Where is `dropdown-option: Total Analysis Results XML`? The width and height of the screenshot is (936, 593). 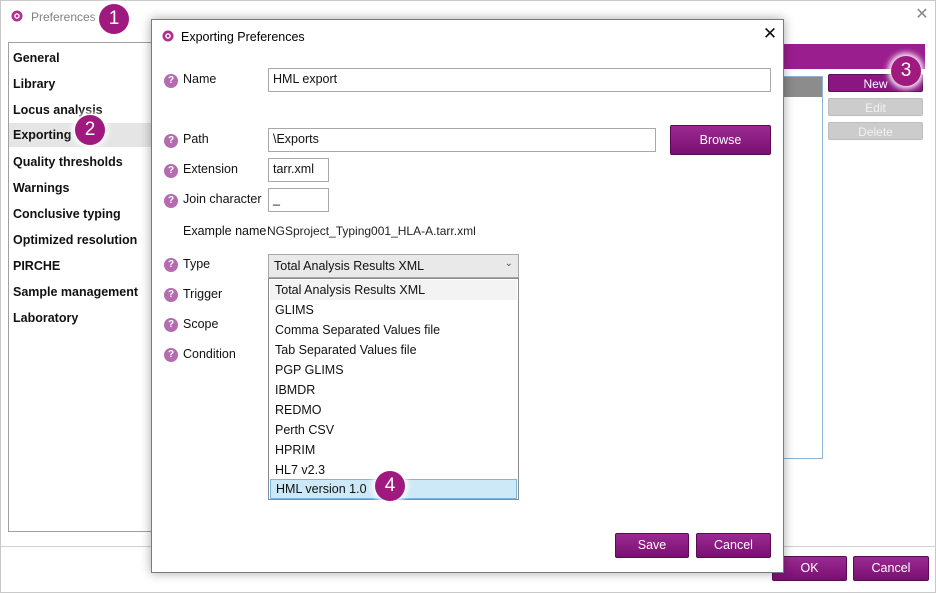
dropdown-option: Total Analysis Results XML is located at coordinates (393, 290).